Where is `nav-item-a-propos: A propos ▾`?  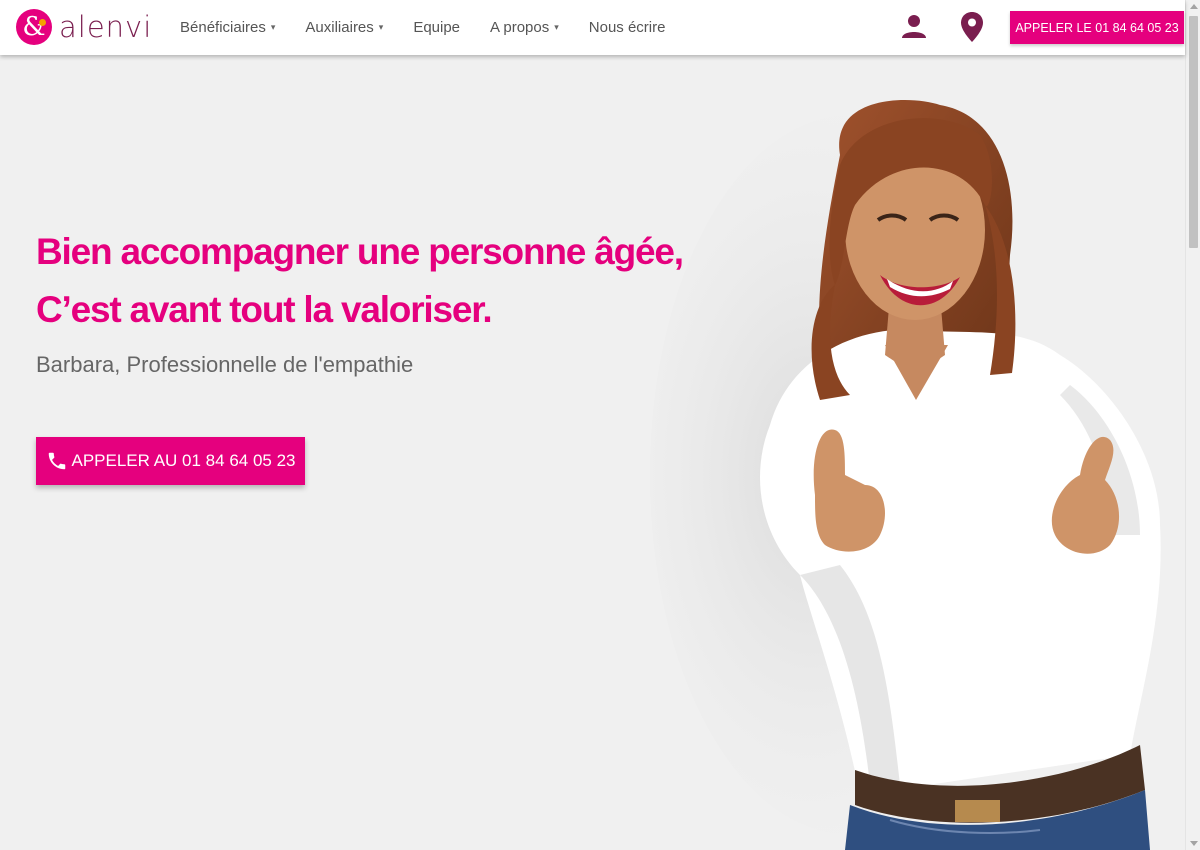
nav-item-a-propos: A propos ▾ is located at coordinates (524, 27).